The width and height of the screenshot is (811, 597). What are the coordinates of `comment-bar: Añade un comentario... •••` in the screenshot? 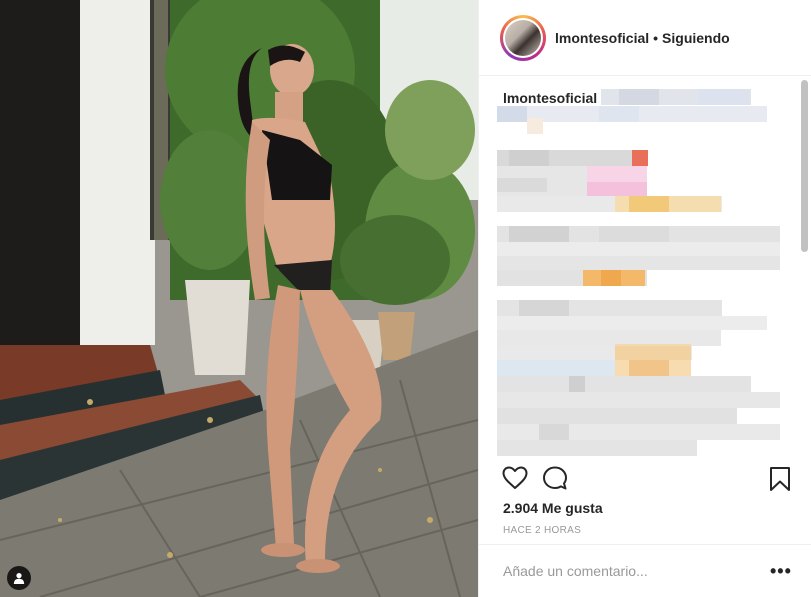 It's located at (645, 570).